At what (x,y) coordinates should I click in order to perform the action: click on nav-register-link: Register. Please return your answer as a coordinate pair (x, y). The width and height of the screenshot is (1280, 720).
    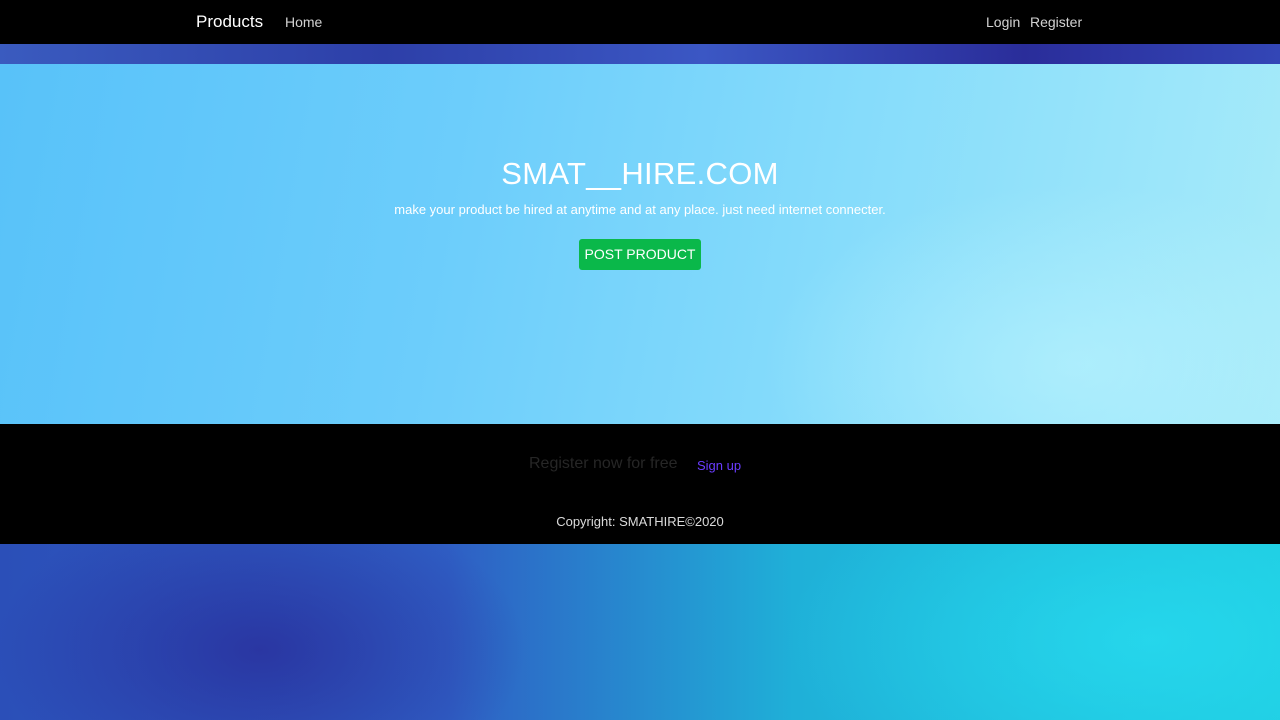
    Looking at the image, I should click on (1056, 22).